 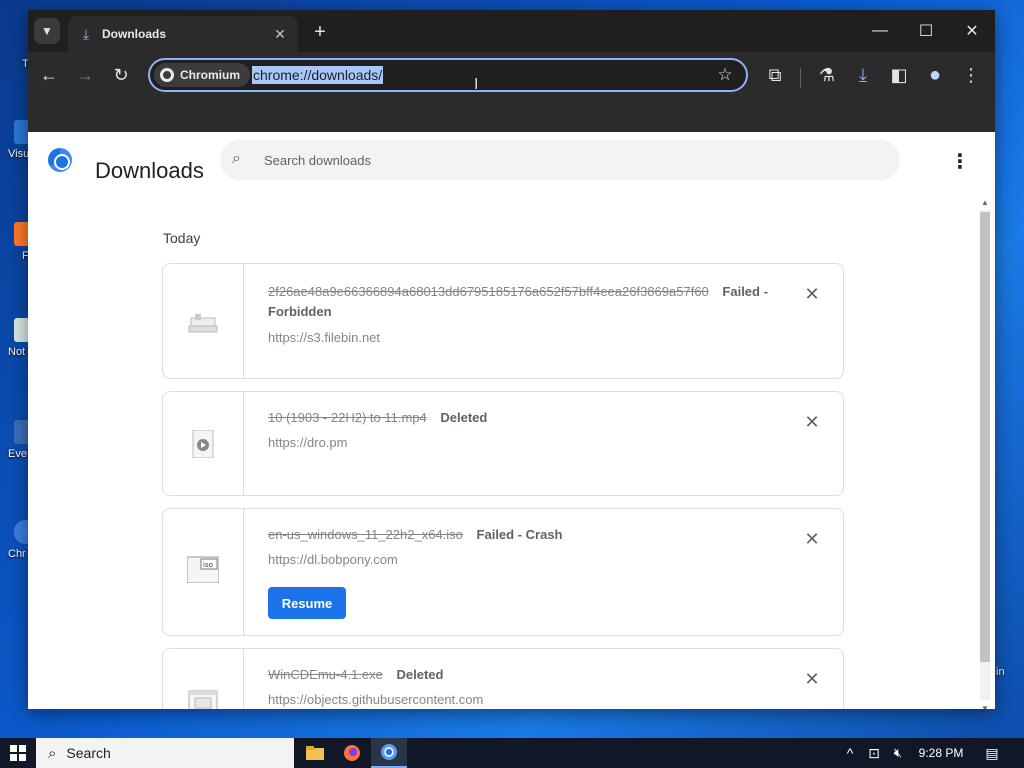 I want to click on text-cursor-icon: I, so click(x=476, y=84).